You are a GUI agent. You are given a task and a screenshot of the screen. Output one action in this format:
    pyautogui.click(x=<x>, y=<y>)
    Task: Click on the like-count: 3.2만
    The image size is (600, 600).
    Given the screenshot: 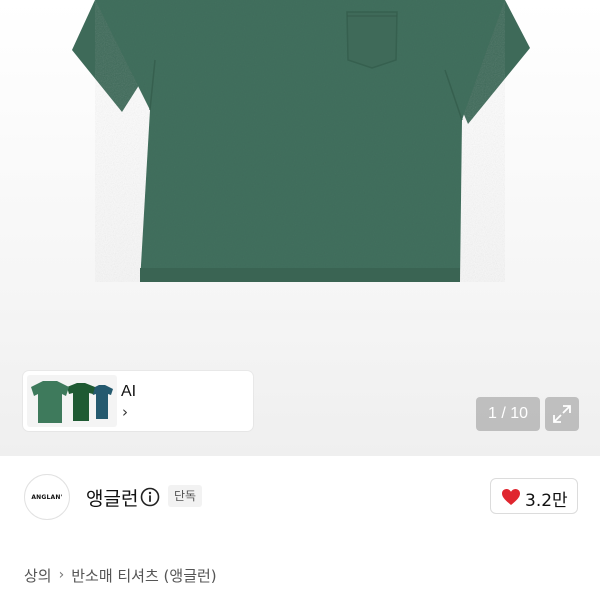 What is the action you would take?
    pyautogui.click(x=546, y=501)
    